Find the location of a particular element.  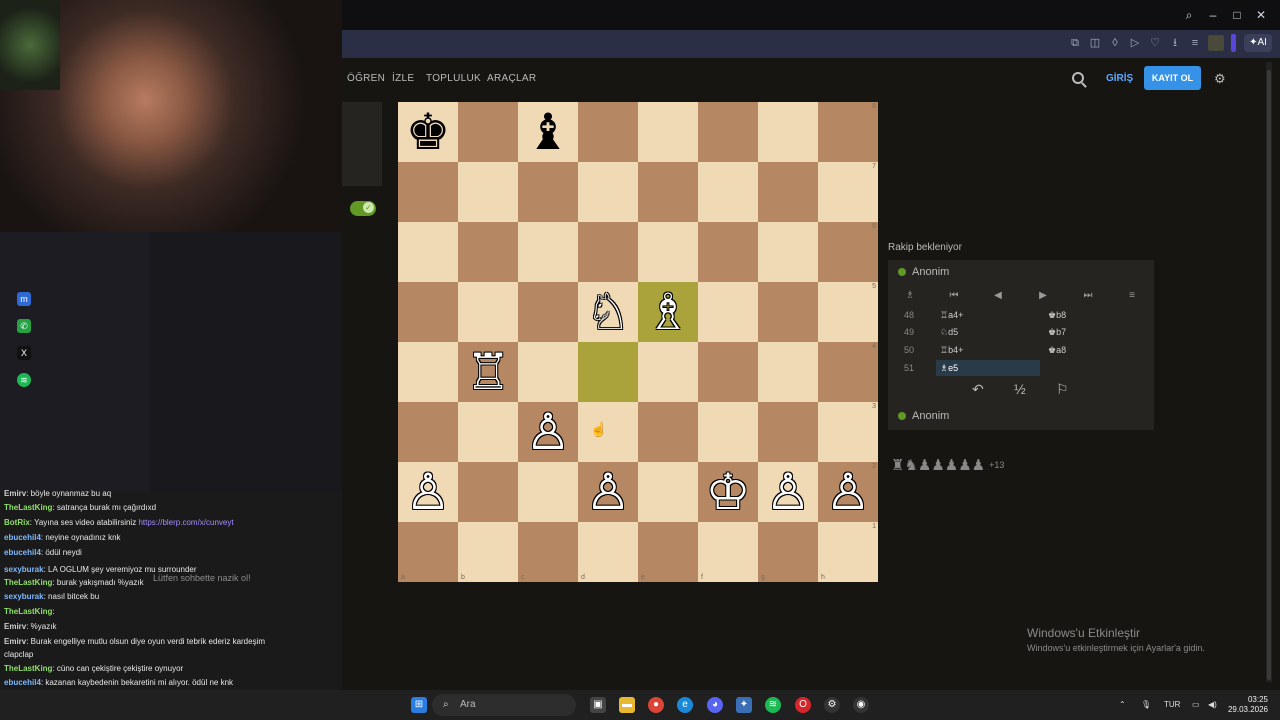

square-b5 is located at coordinates (488, 312).